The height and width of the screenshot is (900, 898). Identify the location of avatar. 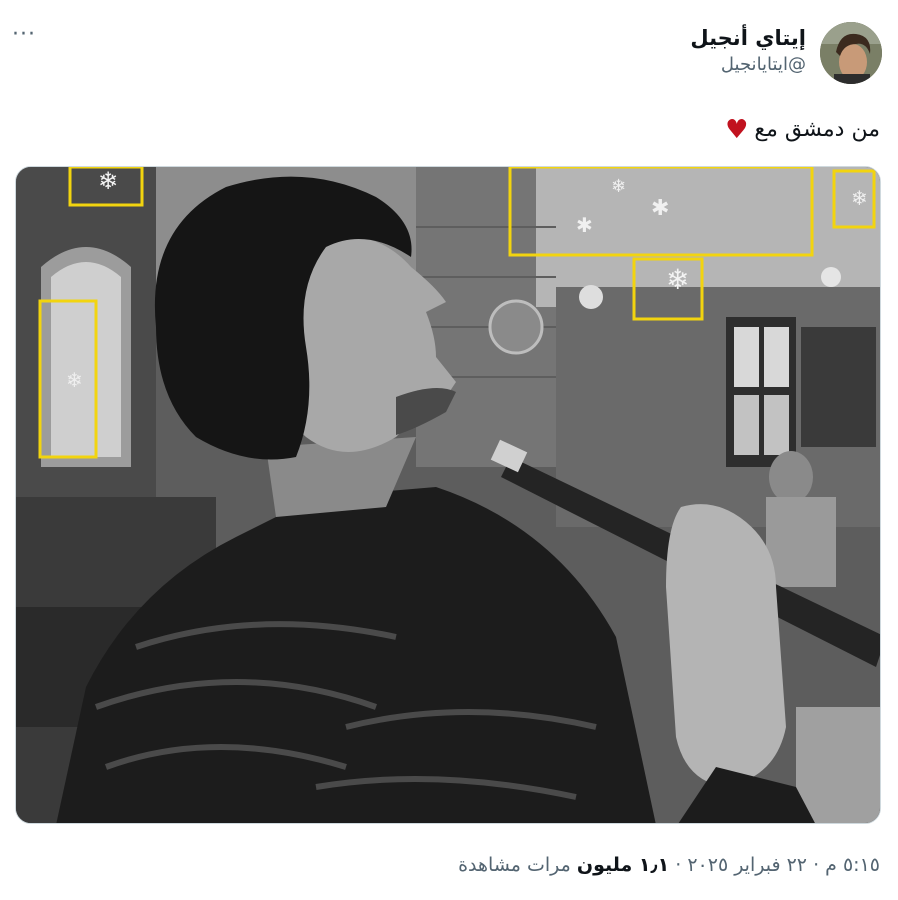
(851, 53).